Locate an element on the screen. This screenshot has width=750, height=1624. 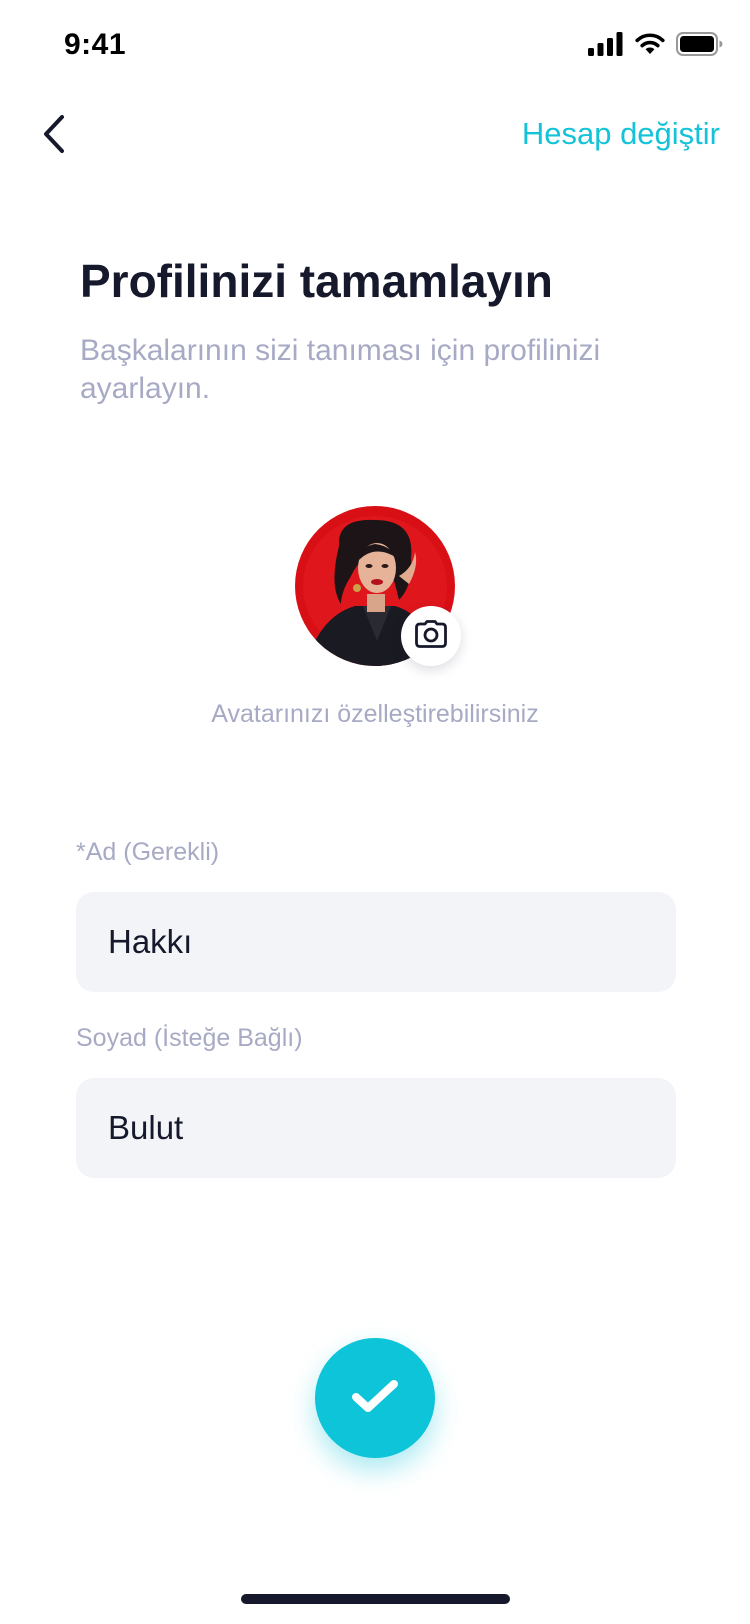
avatar-container is located at coordinates (378, 586).